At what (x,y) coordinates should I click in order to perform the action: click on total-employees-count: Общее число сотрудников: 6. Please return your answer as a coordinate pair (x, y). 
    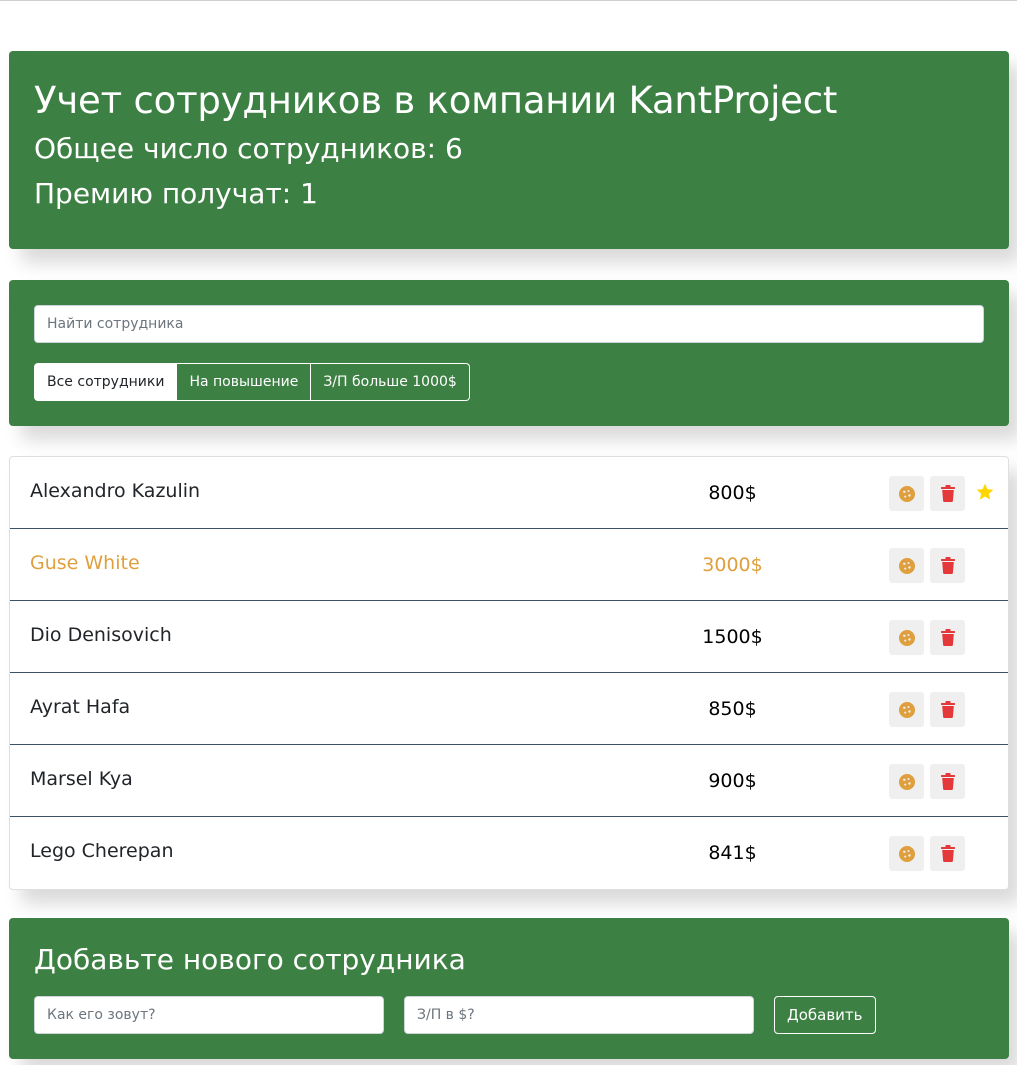
    Looking at the image, I should click on (248, 148).